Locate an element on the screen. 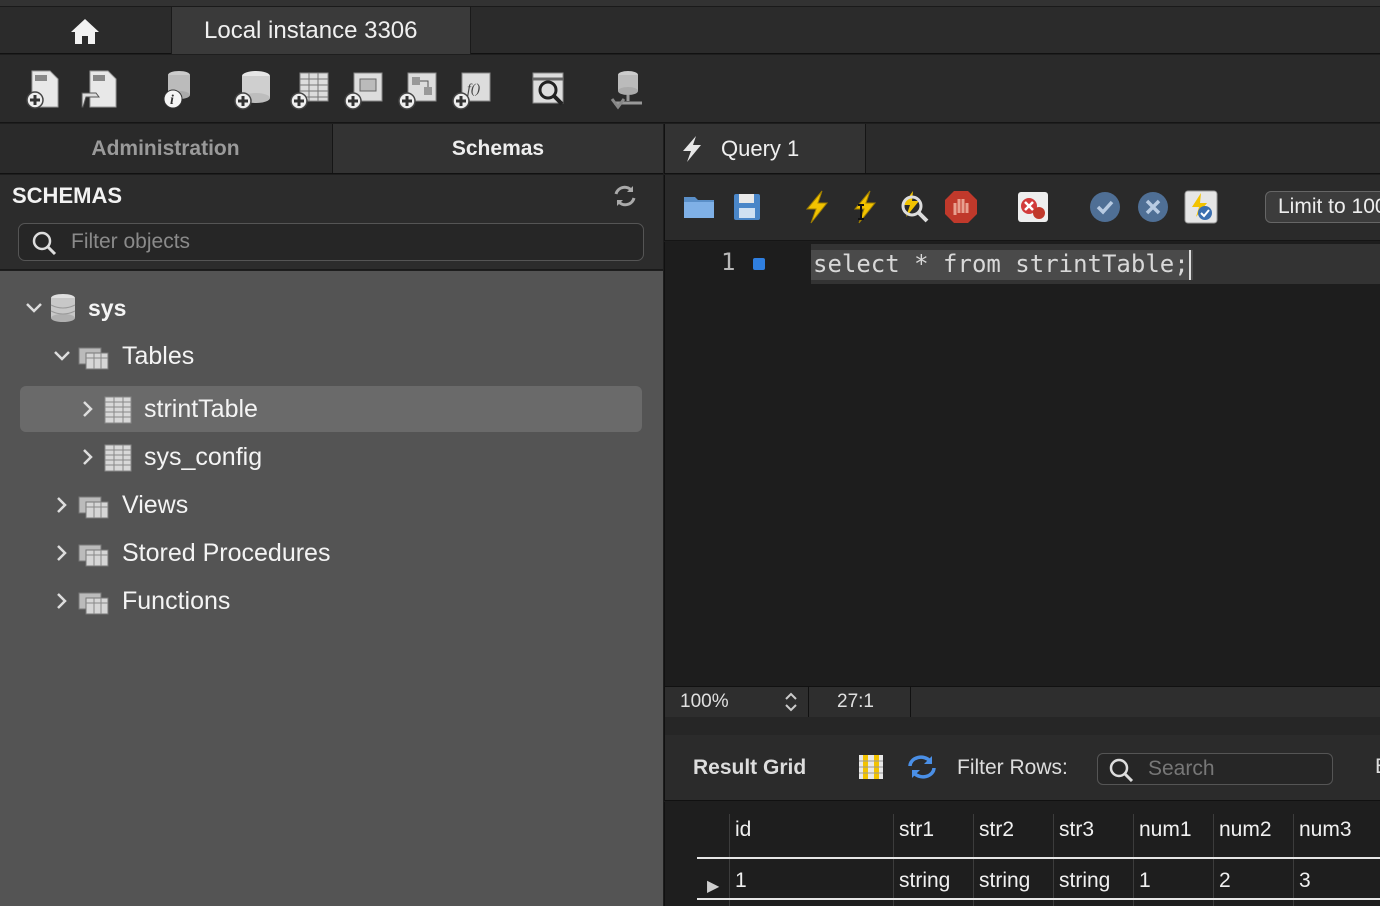 The height and width of the screenshot is (906, 1380). connection-tab-bar: Local instance 3306 is located at coordinates (690, 27).